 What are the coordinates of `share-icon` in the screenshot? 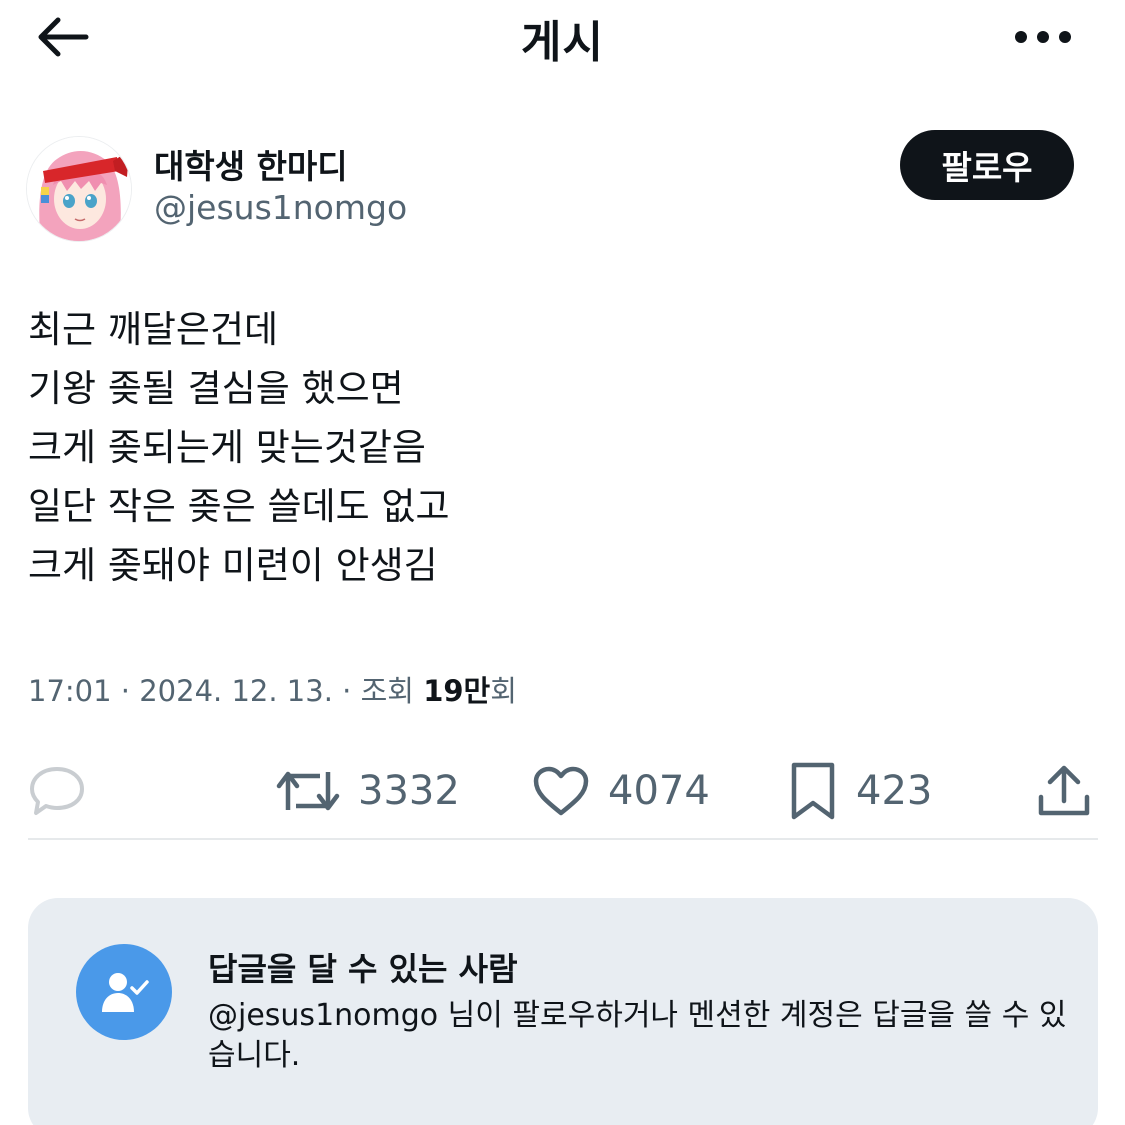 It's located at (1064, 790).